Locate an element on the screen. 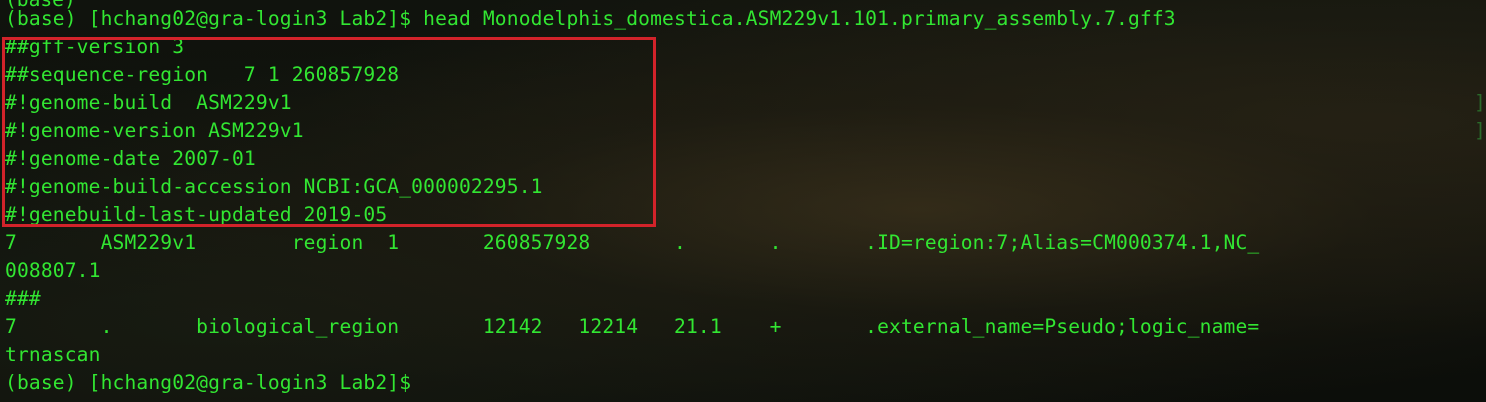 This screenshot has width=1486, height=402. prompt-line: (base) [hchang02@gra-login3 Lab2]$ is located at coordinates (214, 383).